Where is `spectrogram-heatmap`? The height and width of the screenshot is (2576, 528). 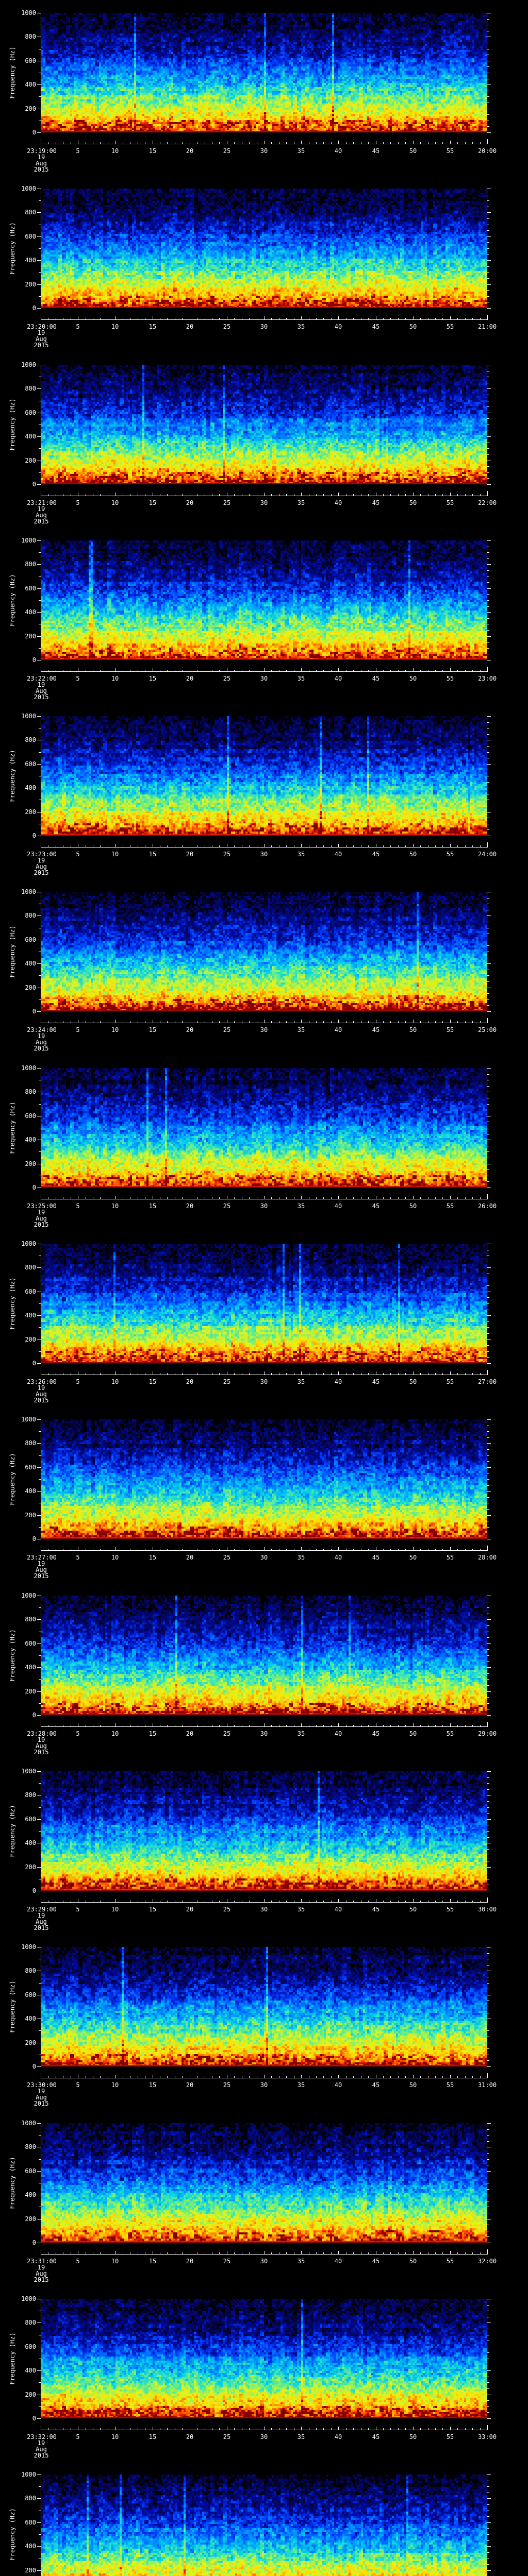 spectrogram-heatmap is located at coordinates (264, 1128).